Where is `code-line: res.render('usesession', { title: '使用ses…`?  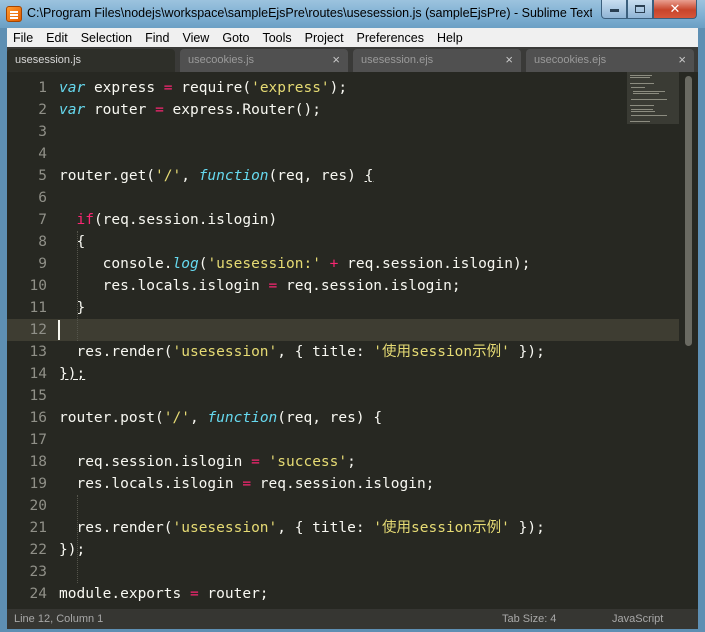 code-line: res.render('usesession', { title: '使用ses… is located at coordinates (310, 528).